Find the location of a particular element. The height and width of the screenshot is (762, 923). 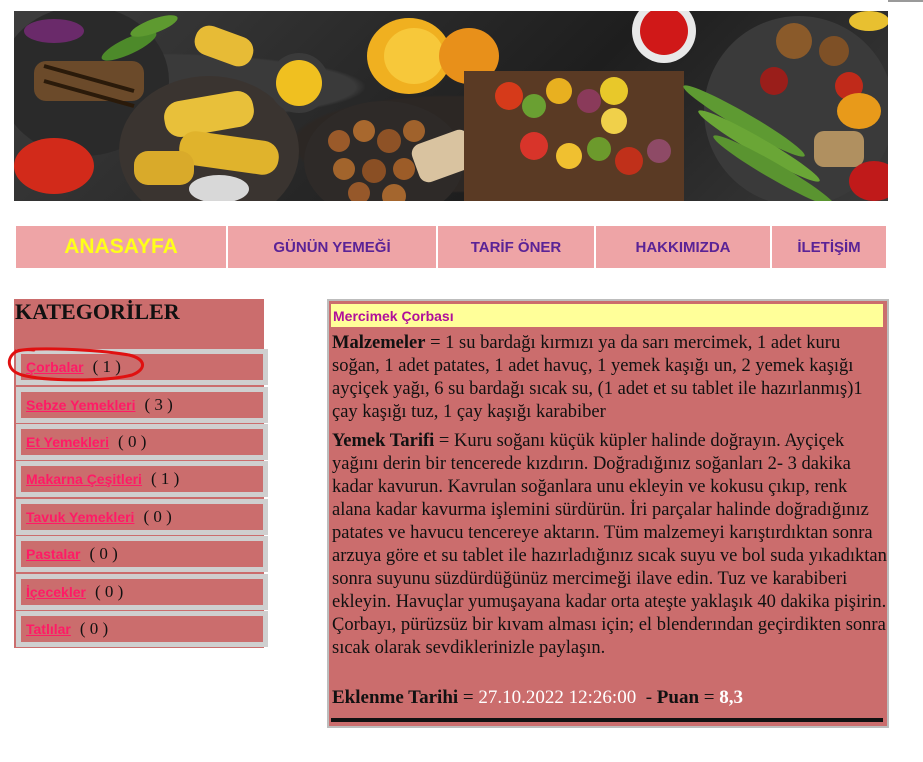

category-item-et: Et Yemekleri ( 0 ) is located at coordinates (142, 442).